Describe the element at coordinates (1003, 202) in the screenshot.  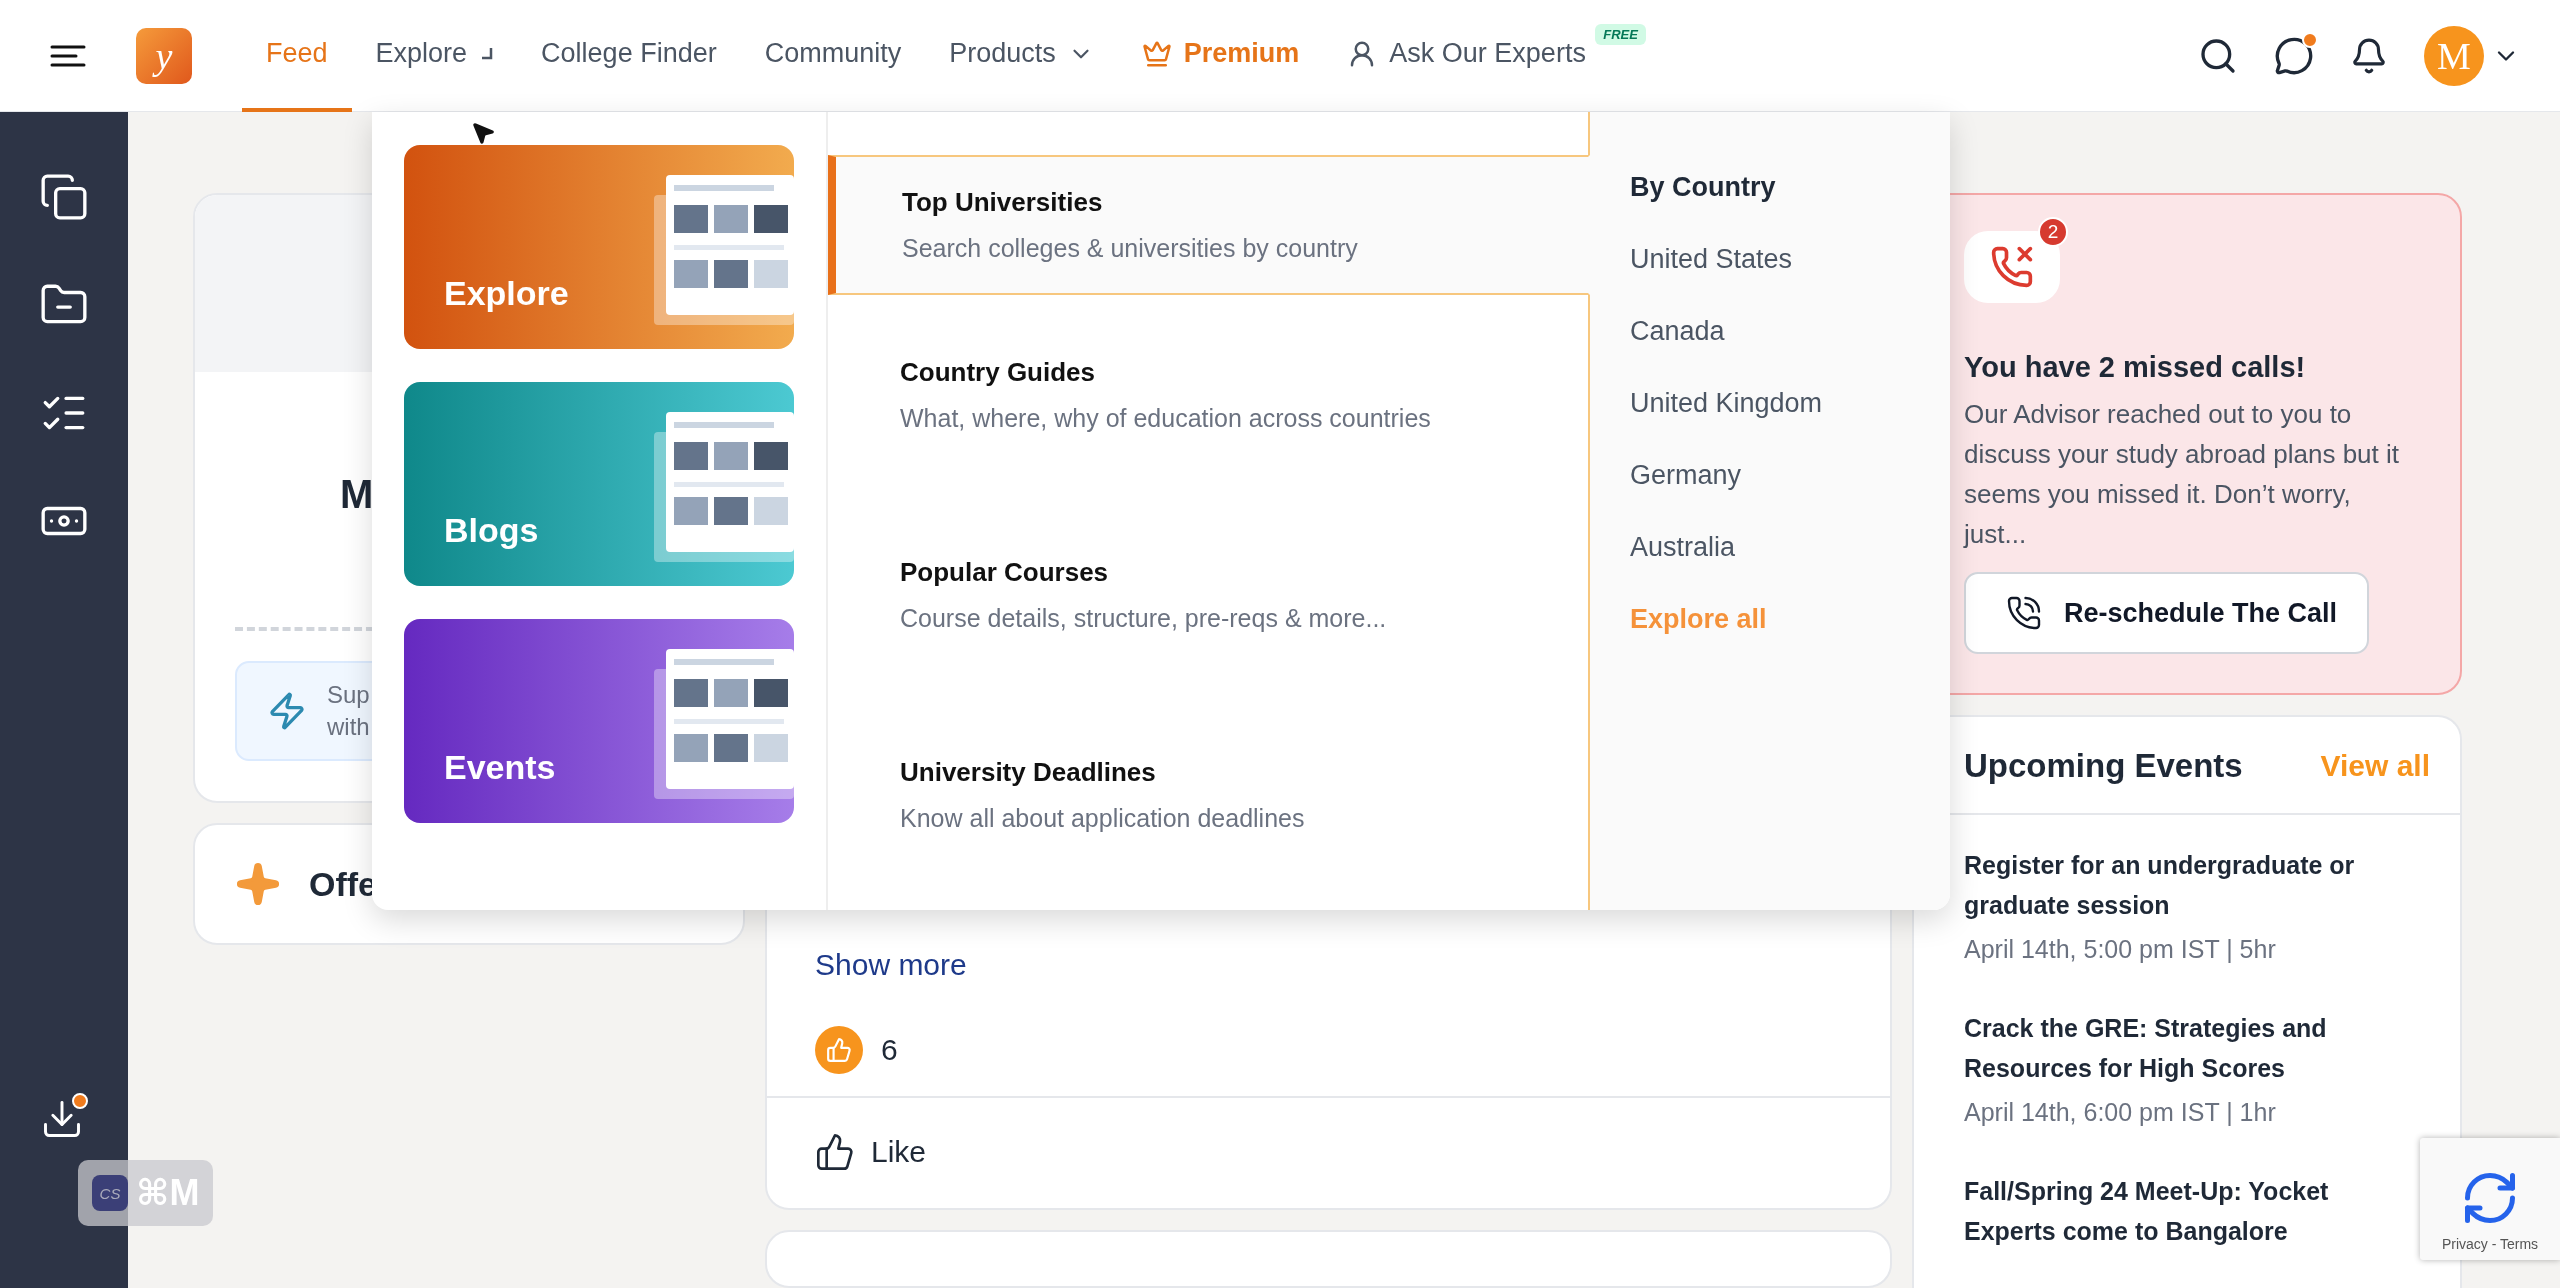
I see `menu-item-title: Top Universities` at that location.